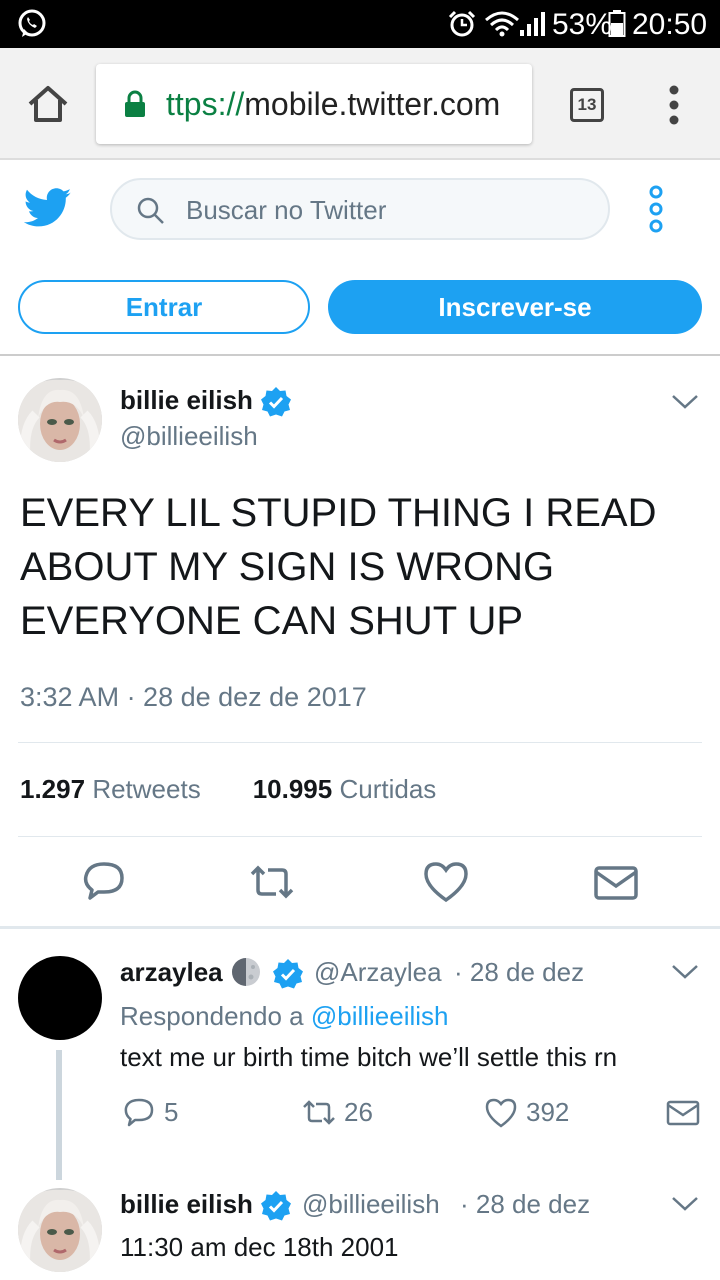 The height and width of the screenshot is (1280, 720). What do you see at coordinates (378, 972) in the screenshot?
I see `reply-author-handle: @Arzaylea` at bounding box center [378, 972].